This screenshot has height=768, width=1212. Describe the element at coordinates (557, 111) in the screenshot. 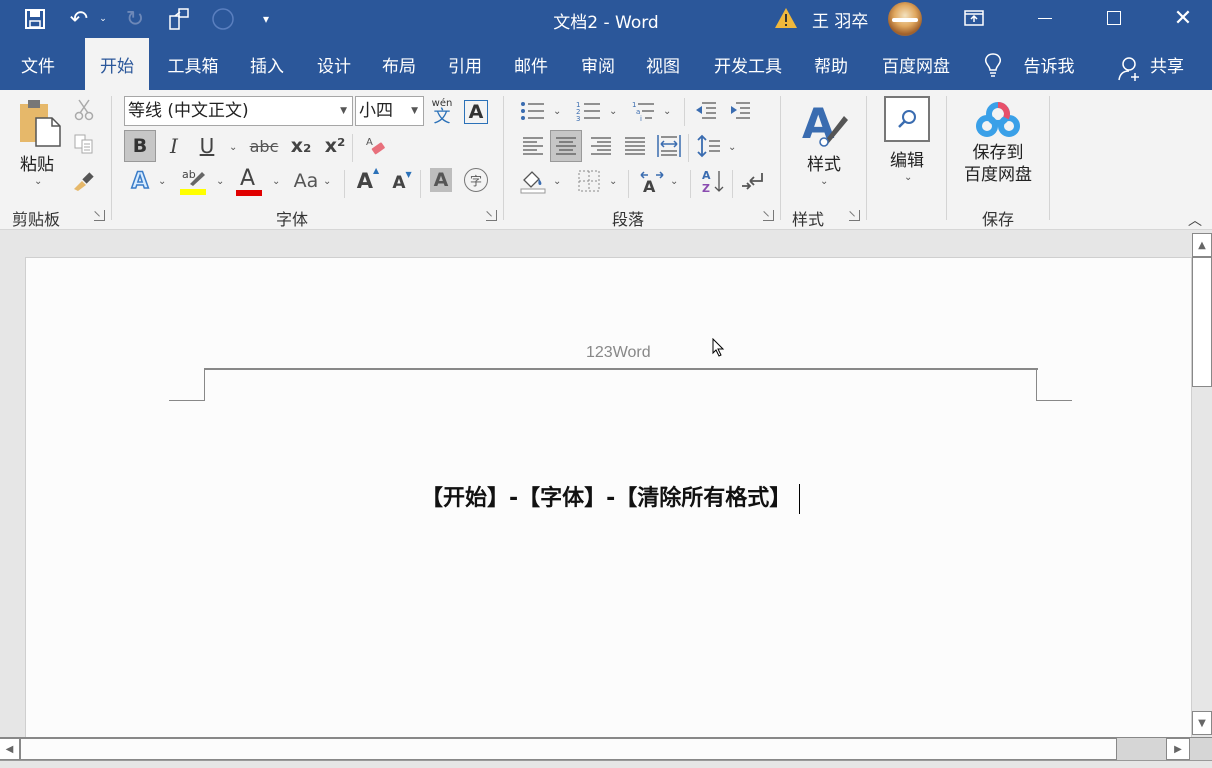

I see `bullets-dropdown: ⌄` at that location.